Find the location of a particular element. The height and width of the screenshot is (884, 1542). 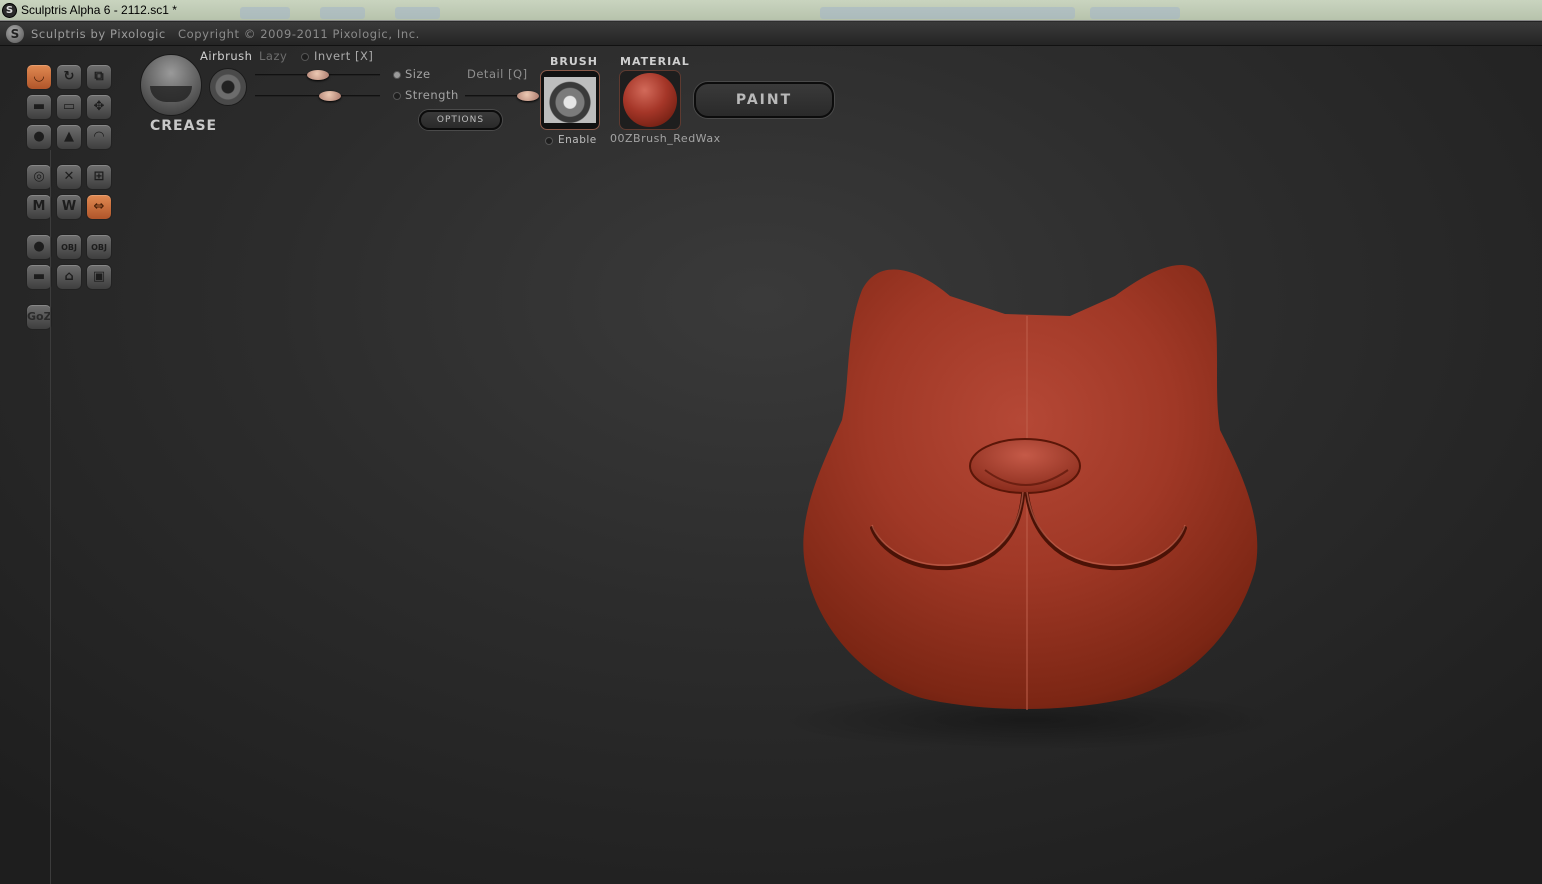

inflate-icon: ● is located at coordinates (39, 136).